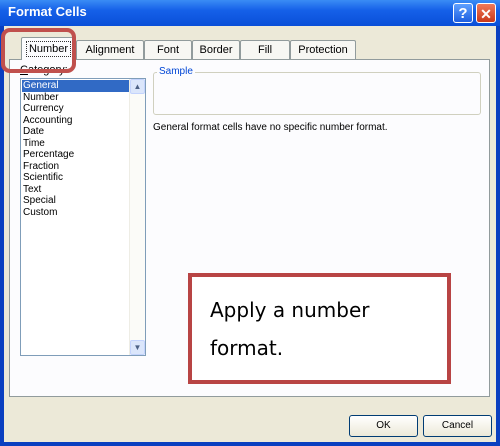  I want to click on tab-alignment-label: Alignment, so click(110, 50).